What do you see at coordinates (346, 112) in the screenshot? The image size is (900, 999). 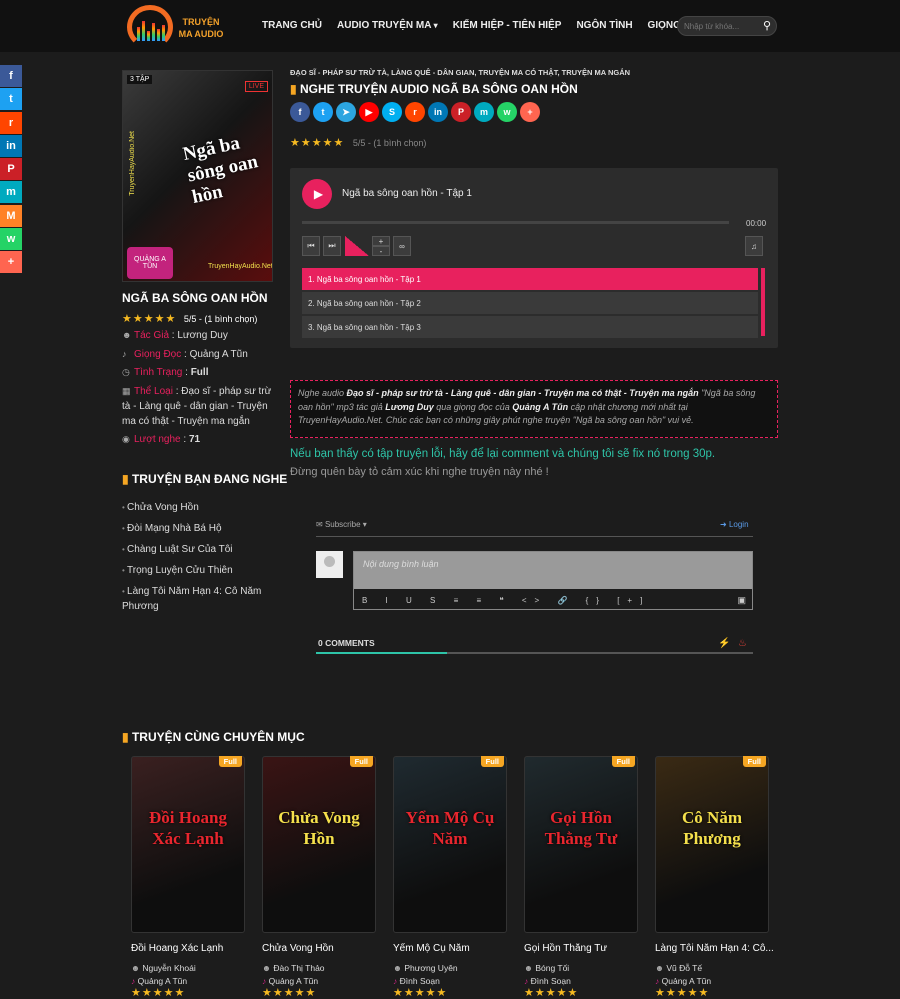 I see `telegram-icon: ➤` at bounding box center [346, 112].